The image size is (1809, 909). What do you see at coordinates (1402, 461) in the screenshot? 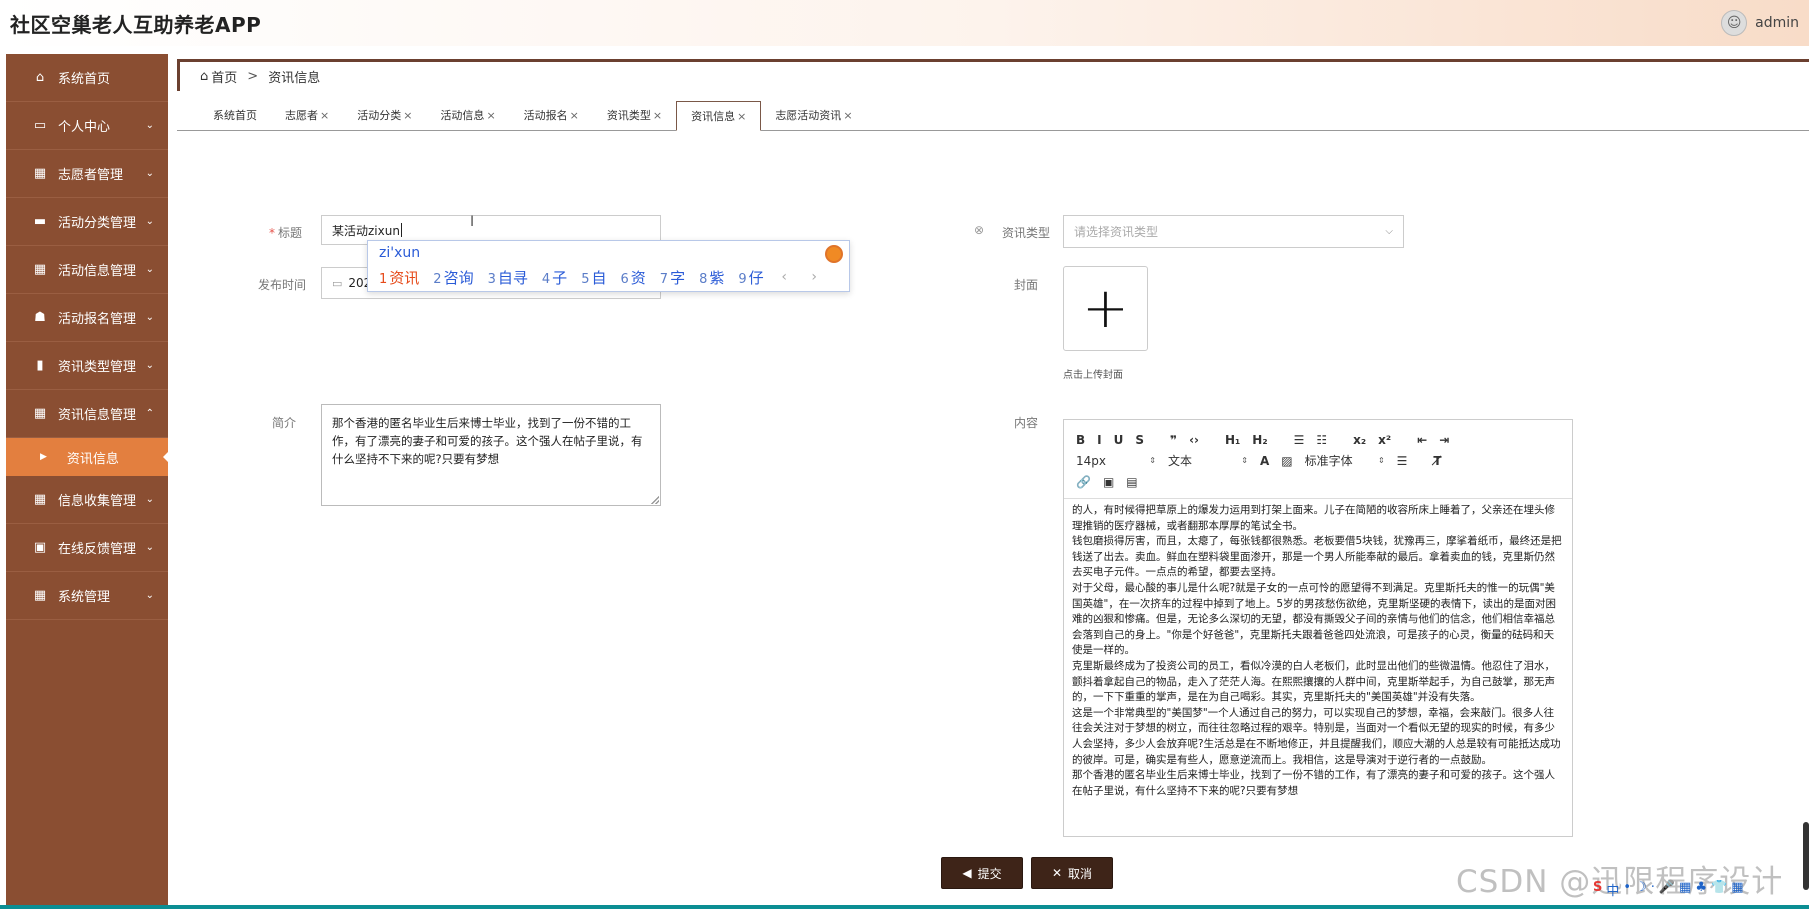
I see `align-icon: ☰` at bounding box center [1402, 461].